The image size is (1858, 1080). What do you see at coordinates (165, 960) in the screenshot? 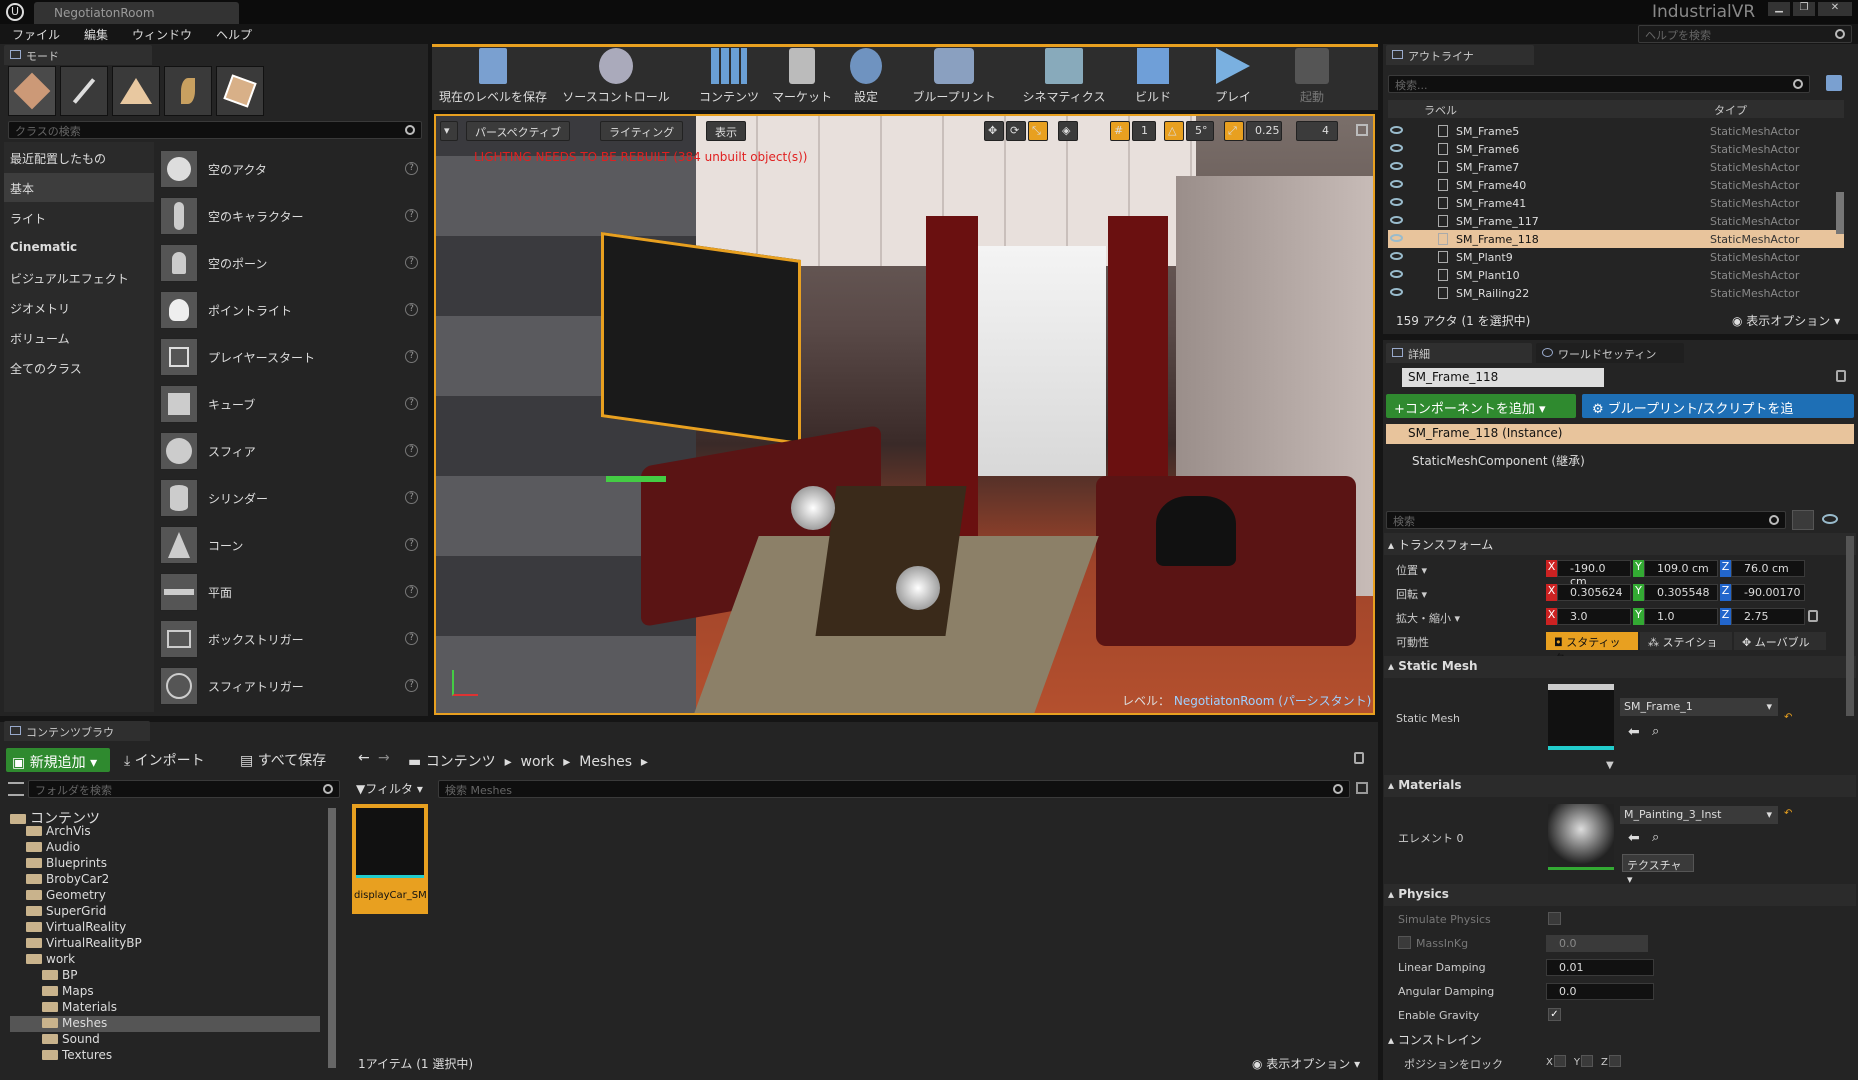
I see `folder-tree-item: work` at bounding box center [165, 960].